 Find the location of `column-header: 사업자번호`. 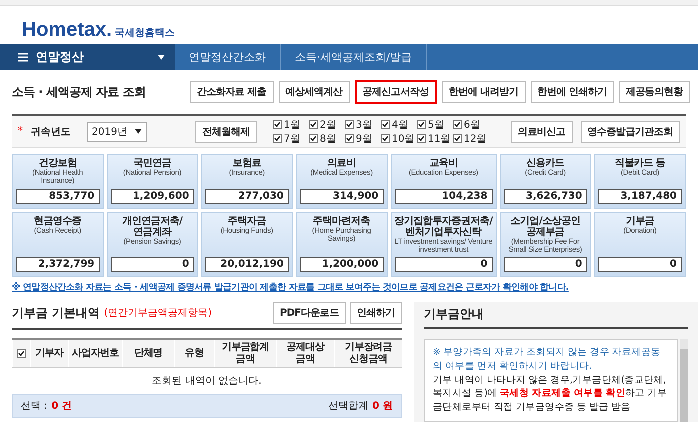

column-header: 사업자번호 is located at coordinates (95, 353).